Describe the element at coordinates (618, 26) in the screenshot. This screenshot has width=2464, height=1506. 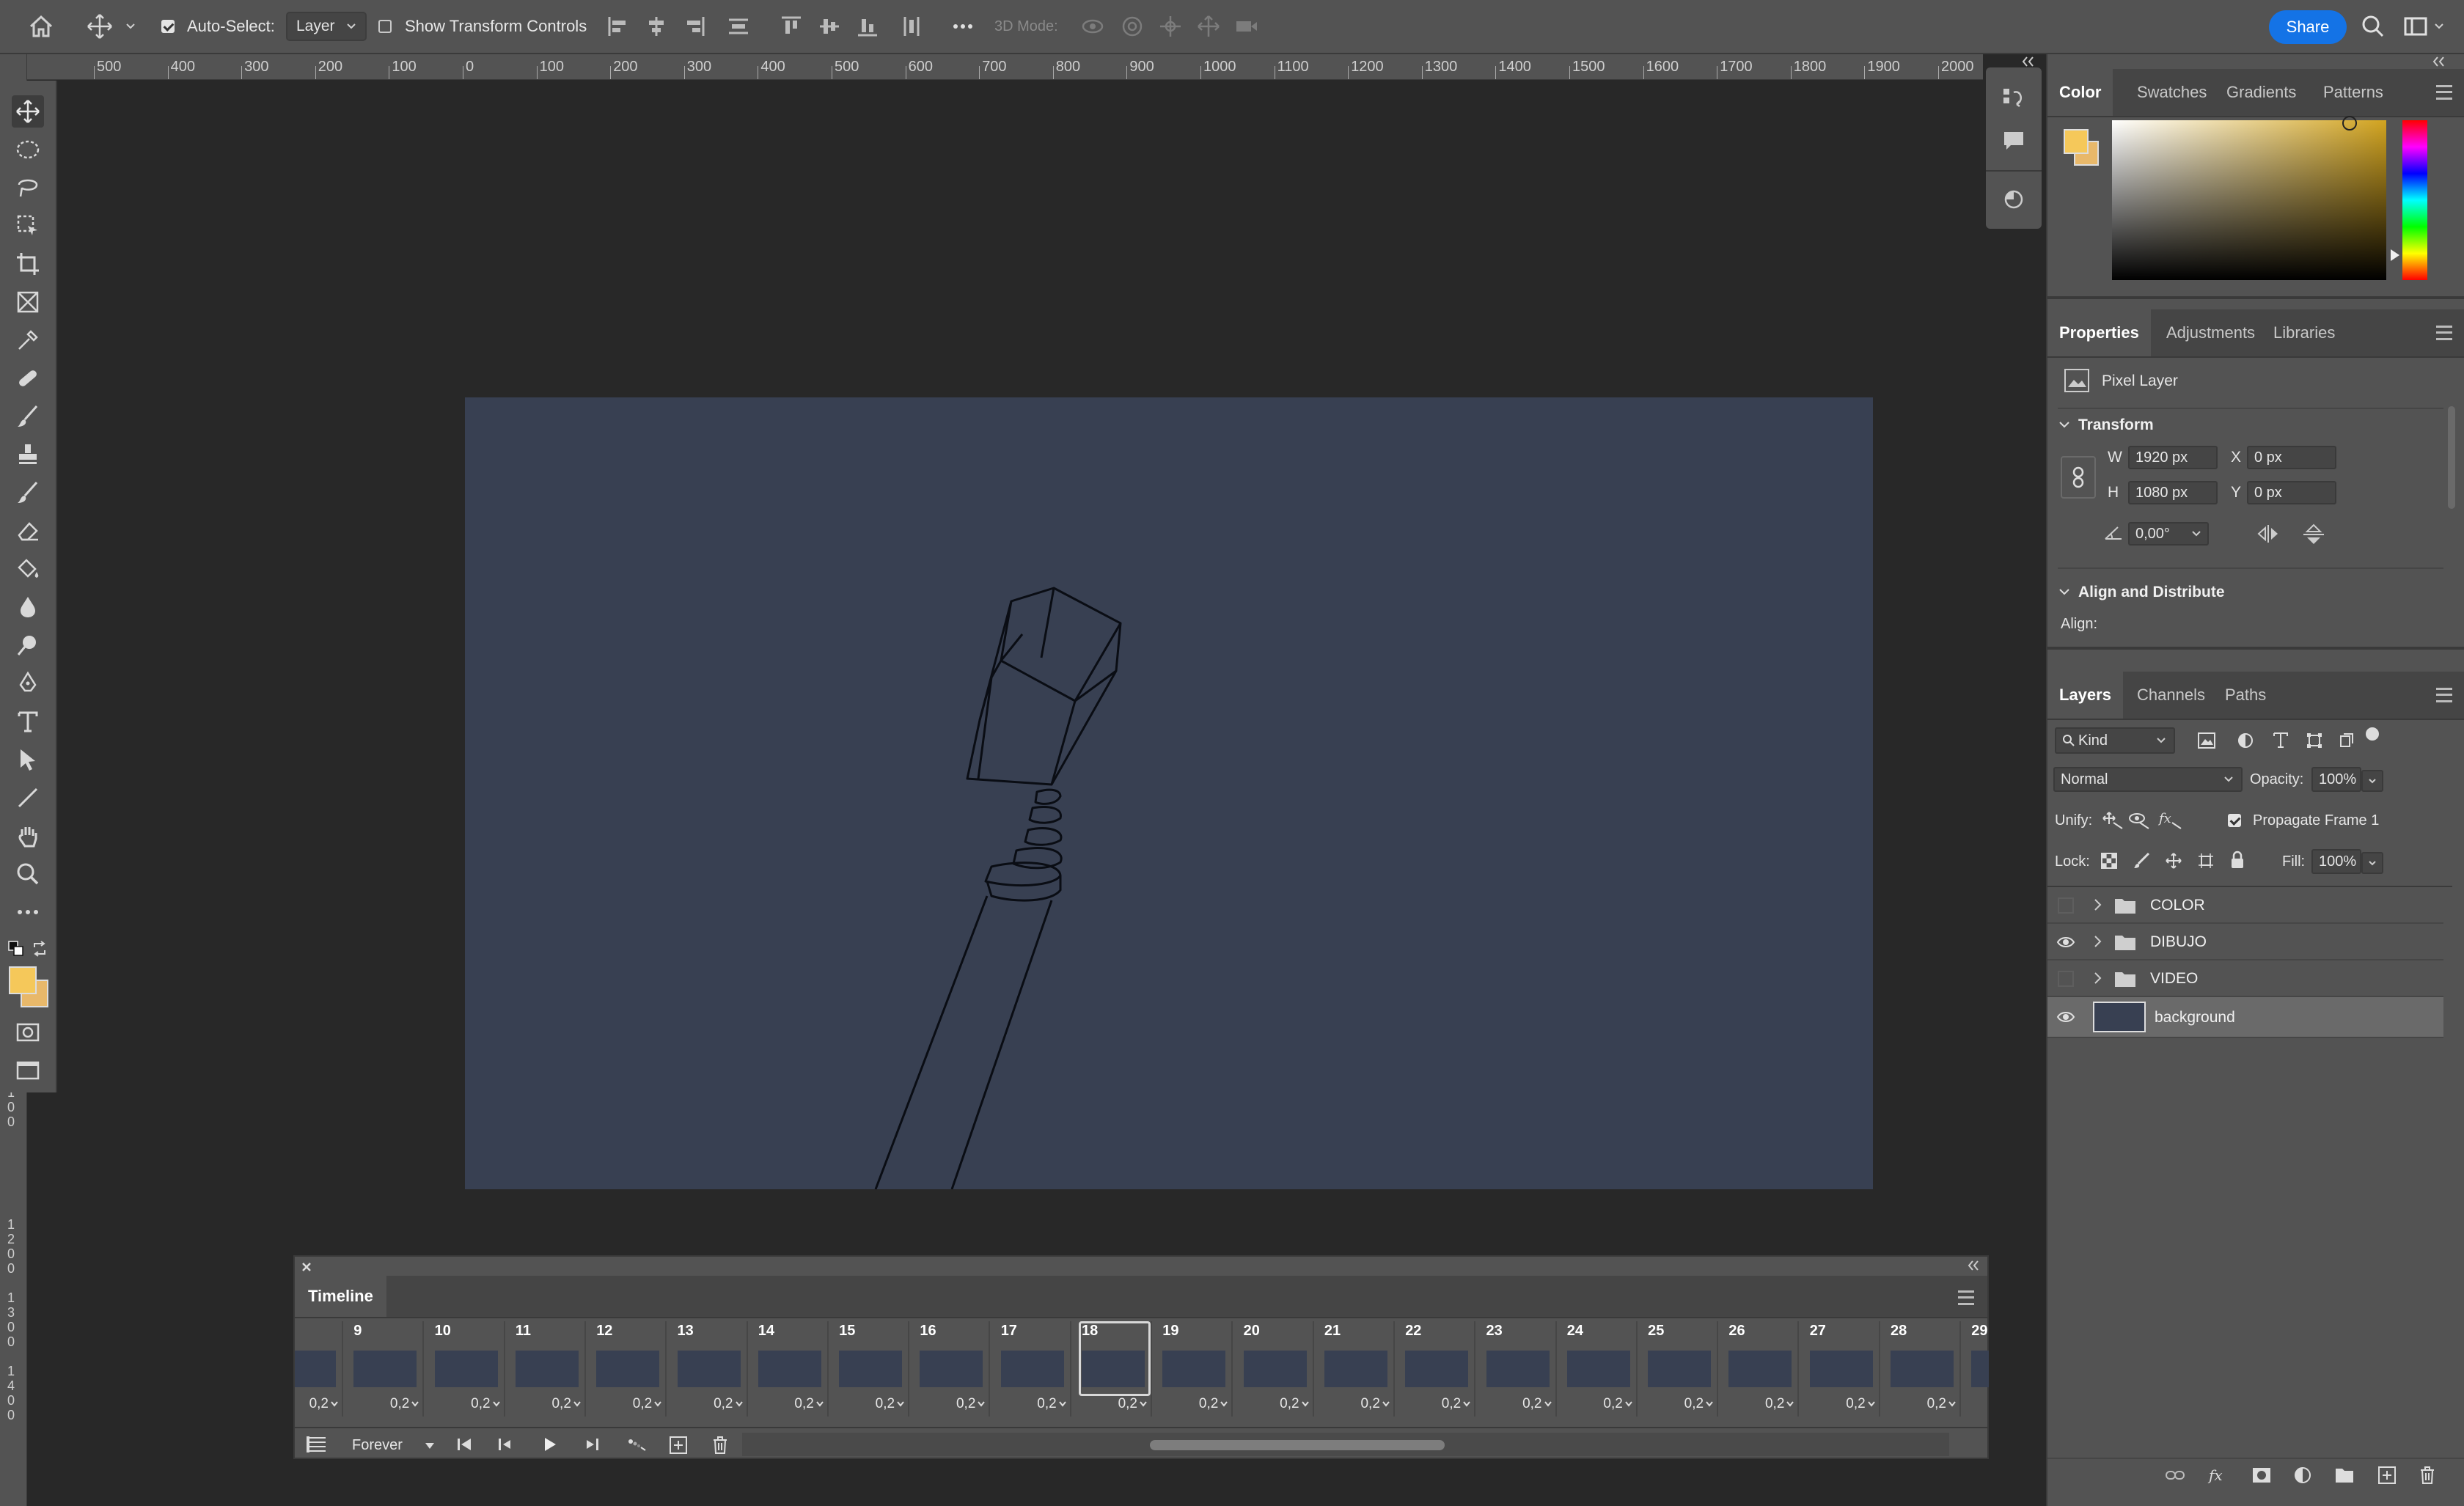
I see `align-left-icon` at that location.